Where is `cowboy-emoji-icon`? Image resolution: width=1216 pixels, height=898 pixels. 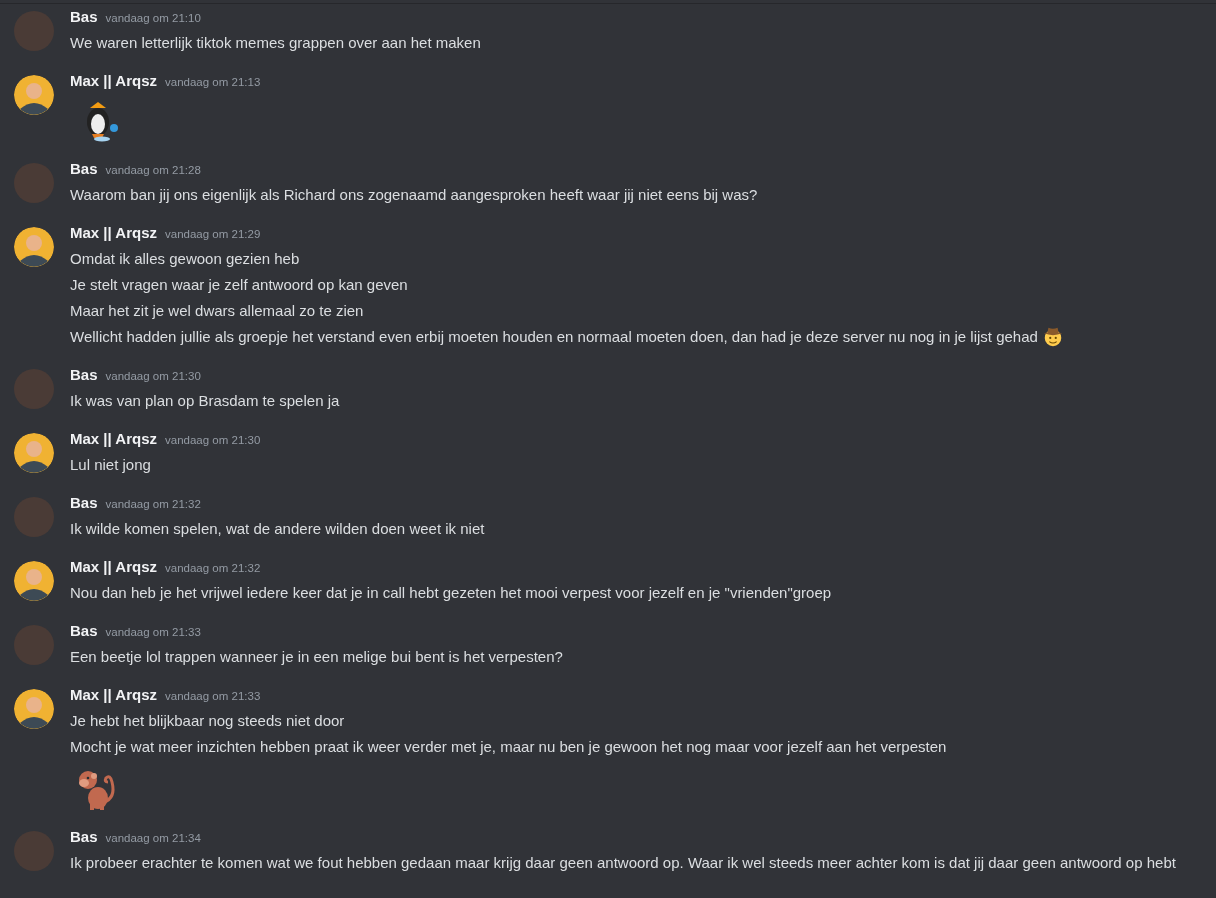 cowboy-emoji-icon is located at coordinates (1052, 337).